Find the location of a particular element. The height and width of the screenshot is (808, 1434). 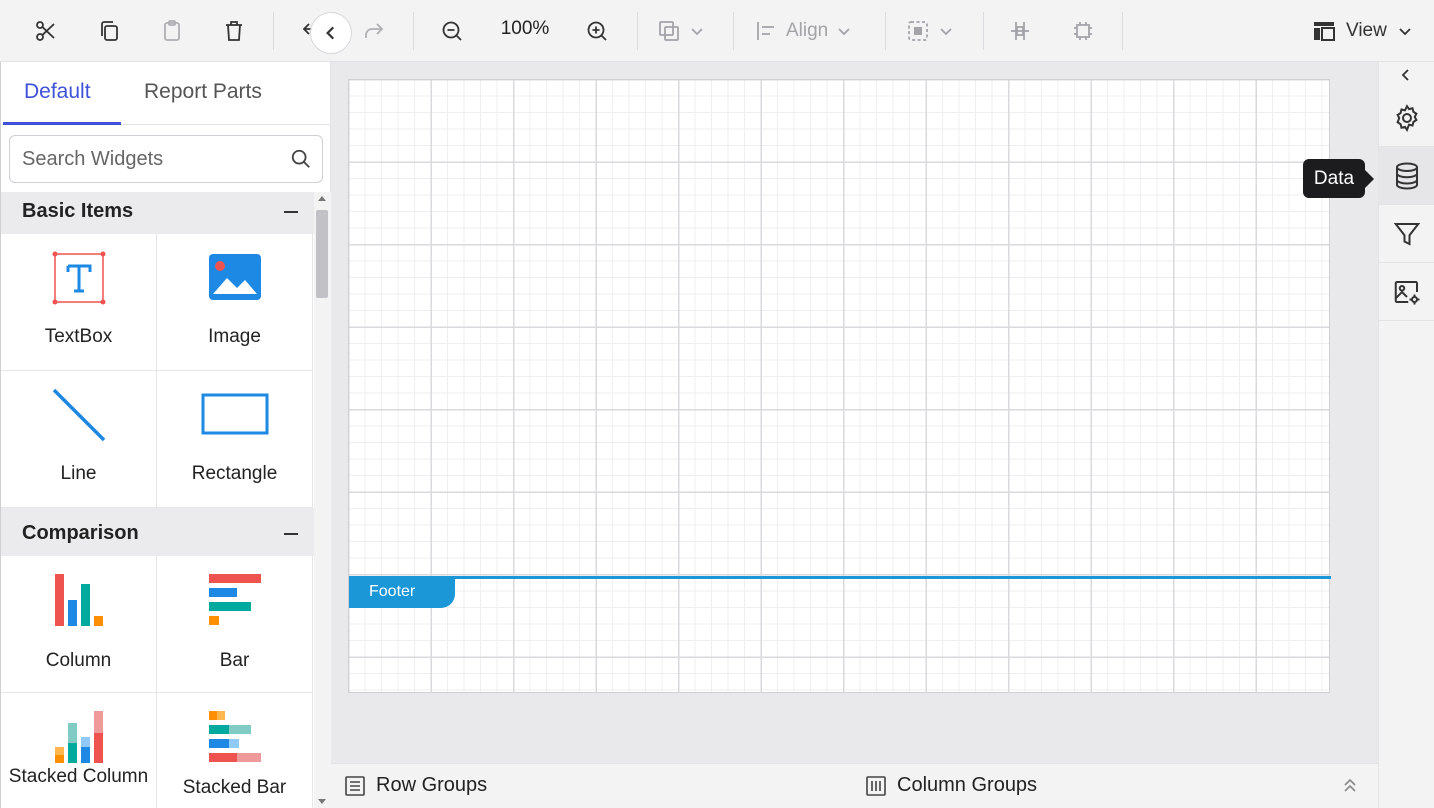

copy-icon is located at coordinates (109, 31).